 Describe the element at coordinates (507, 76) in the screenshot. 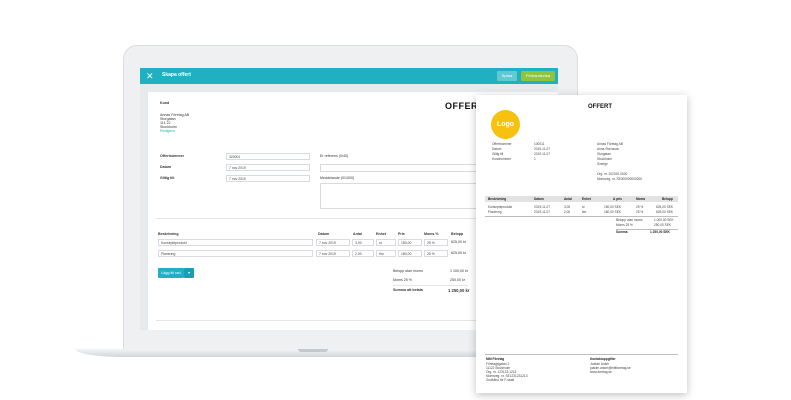

I see `save-button: Spara` at that location.